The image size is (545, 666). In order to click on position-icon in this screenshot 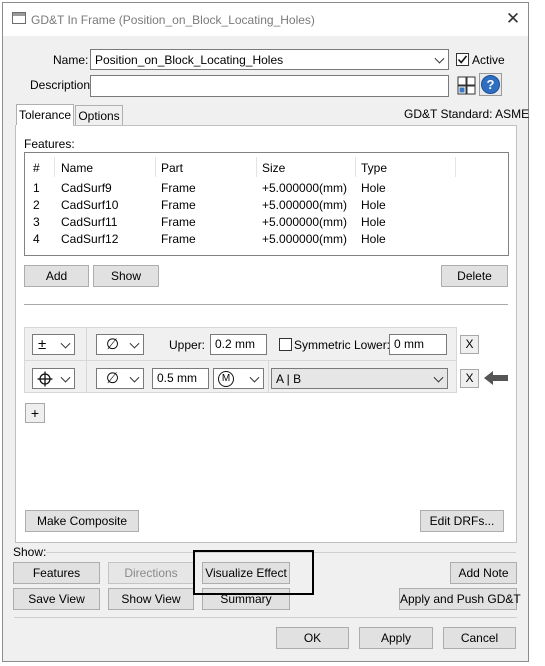, I will do `click(45, 379)`.